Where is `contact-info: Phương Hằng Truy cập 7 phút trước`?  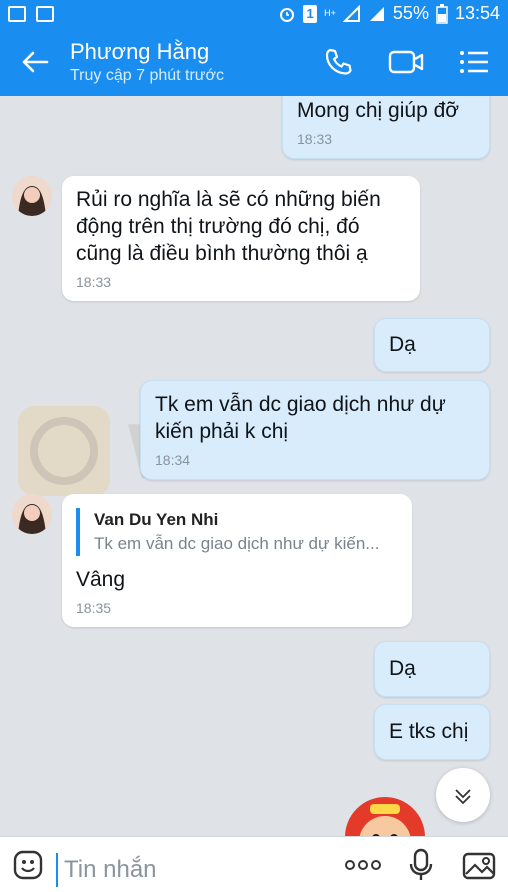 contact-info: Phương Hằng Truy cập 7 phút trước is located at coordinates (187, 62).